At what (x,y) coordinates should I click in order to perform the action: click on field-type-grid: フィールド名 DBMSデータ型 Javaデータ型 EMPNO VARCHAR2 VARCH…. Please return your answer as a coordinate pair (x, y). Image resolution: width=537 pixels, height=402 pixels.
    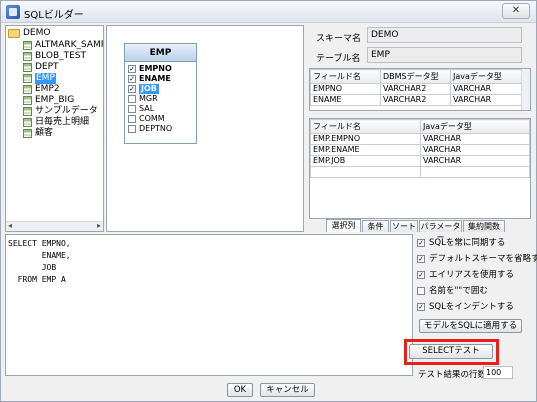
    Looking at the image, I should click on (420, 89).